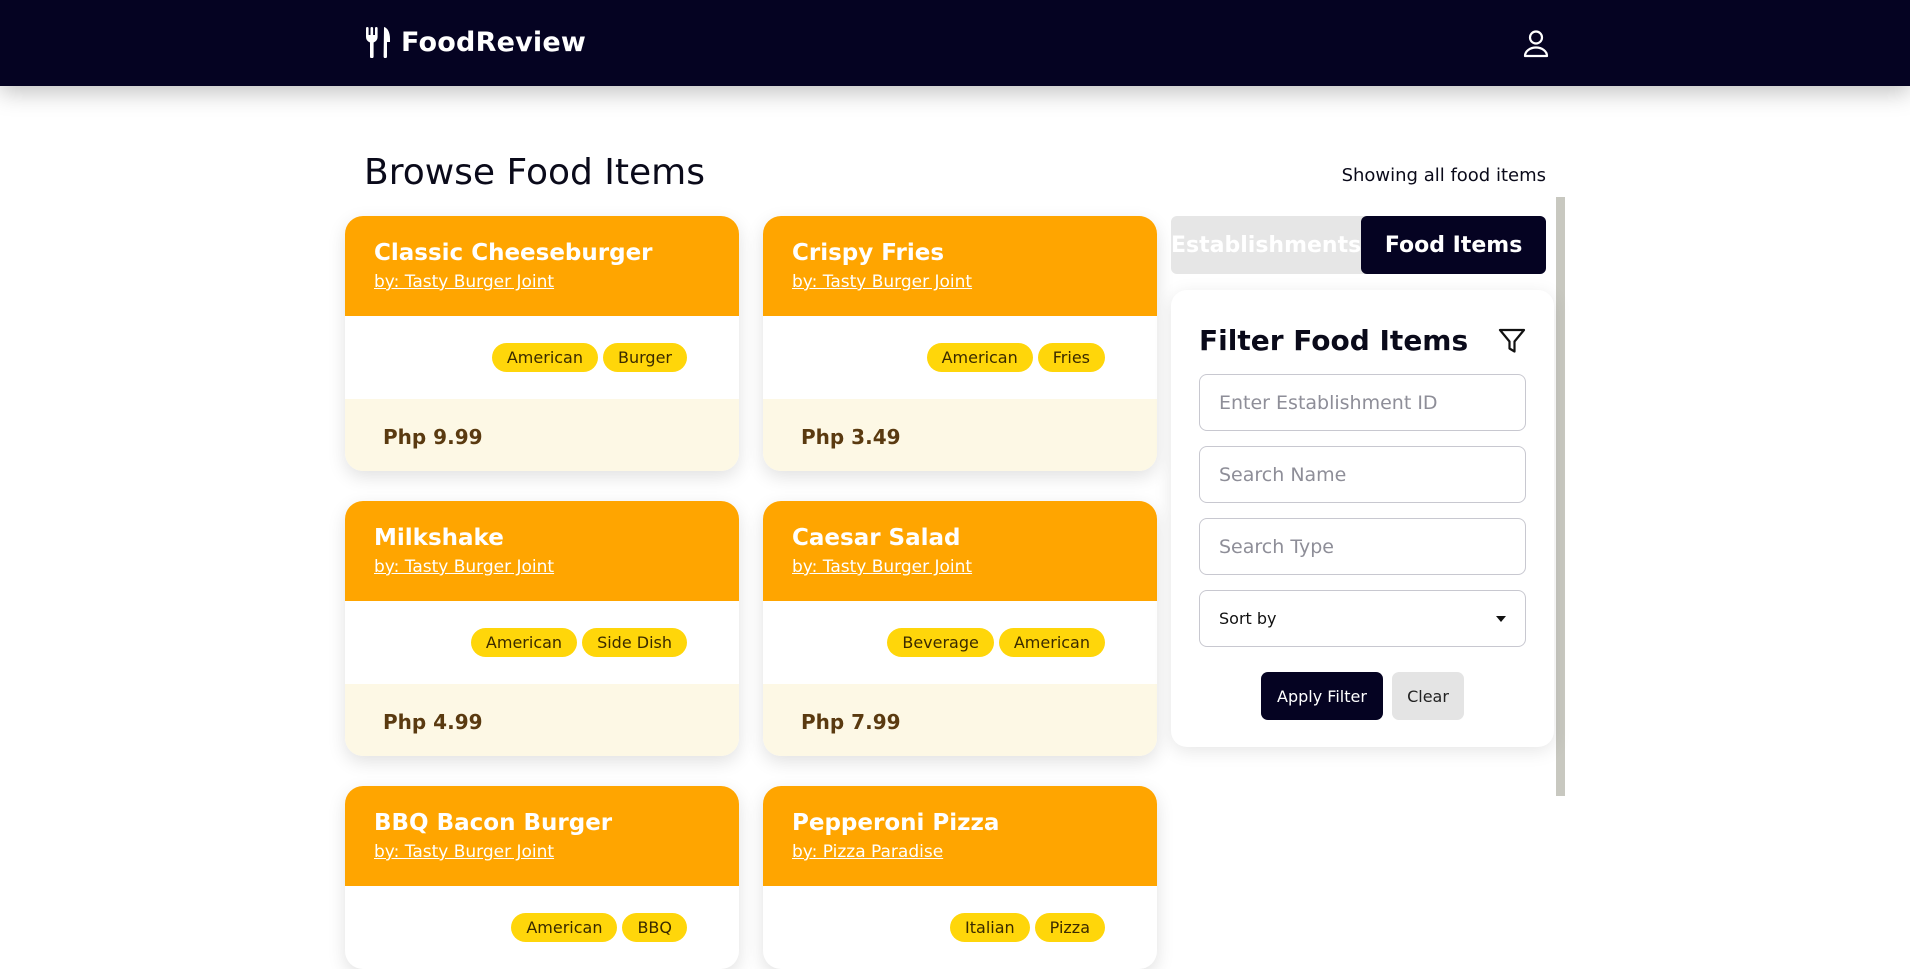  I want to click on tag-list: Italian Pizza, so click(960, 927).